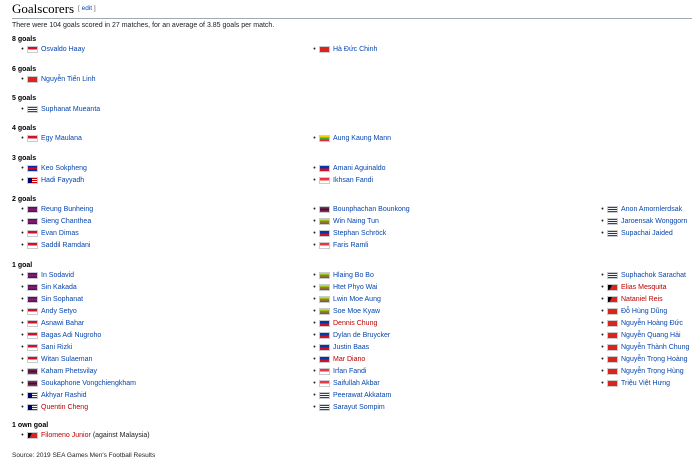 The image size is (700, 466). I want to click on player-link: Akhyar Rashid, so click(64, 395).